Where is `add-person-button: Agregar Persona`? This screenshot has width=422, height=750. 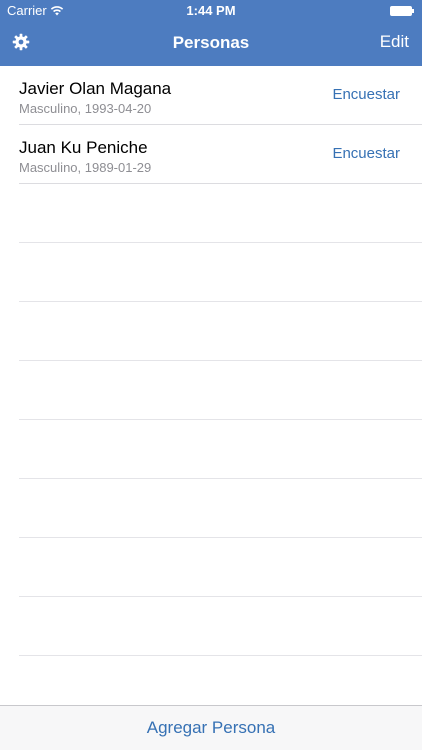
add-person-button: Agregar Persona is located at coordinates (211, 728).